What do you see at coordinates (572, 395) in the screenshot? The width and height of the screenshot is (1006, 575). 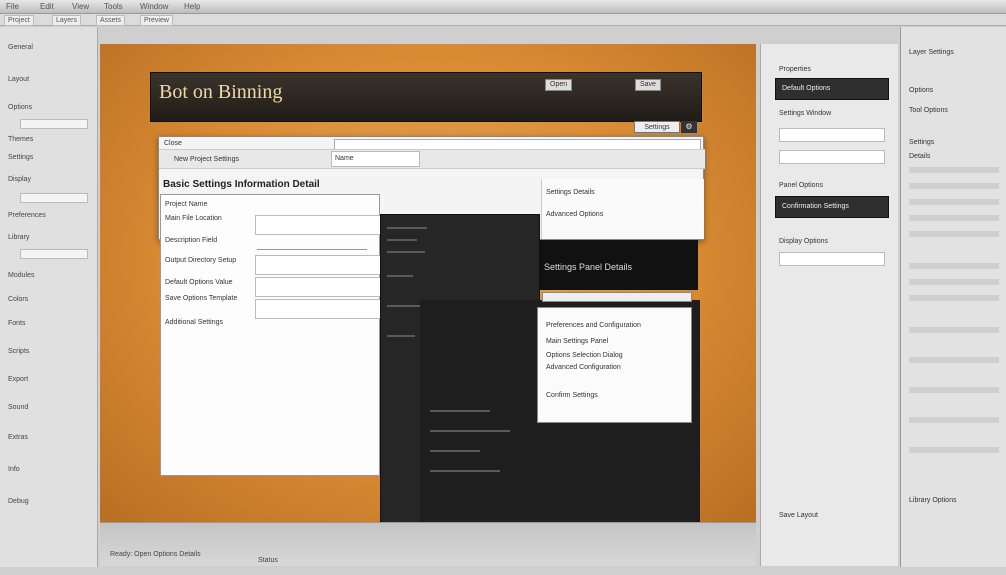 I see `confirm-link: Confirm Settings` at bounding box center [572, 395].